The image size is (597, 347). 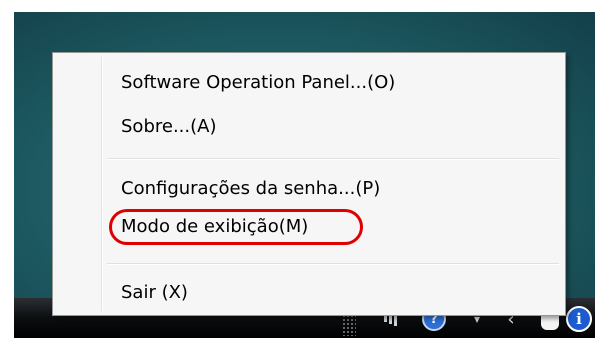 I want to click on menu-item-sobre: Sobre...(A), so click(x=168, y=127).